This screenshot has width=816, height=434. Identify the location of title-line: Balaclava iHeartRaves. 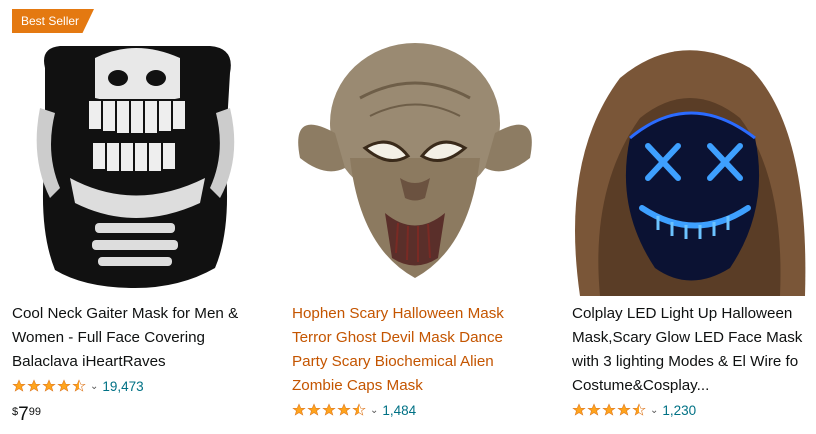
(89, 361).